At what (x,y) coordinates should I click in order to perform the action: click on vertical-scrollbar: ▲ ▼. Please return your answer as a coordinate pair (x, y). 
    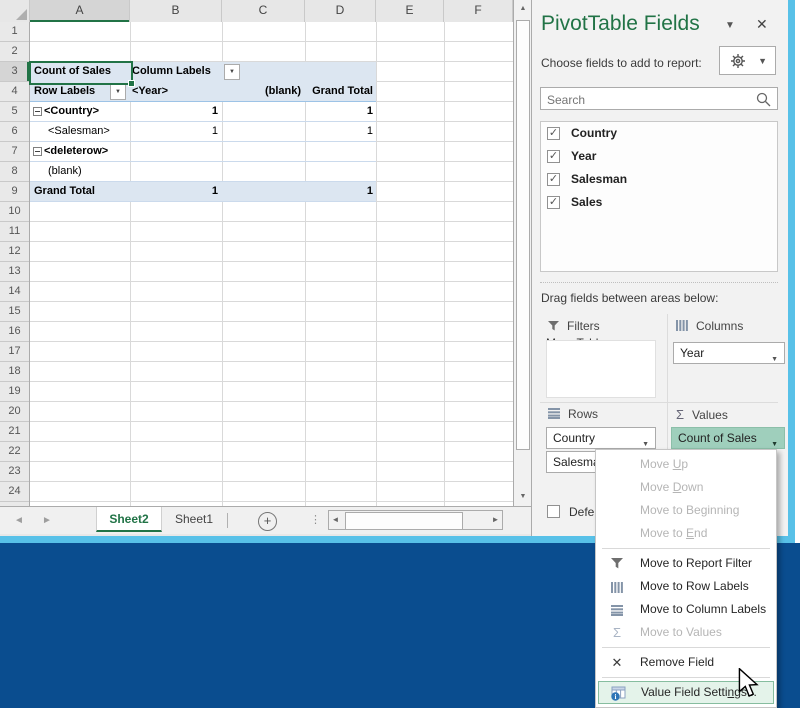
    Looking at the image, I should click on (522, 253).